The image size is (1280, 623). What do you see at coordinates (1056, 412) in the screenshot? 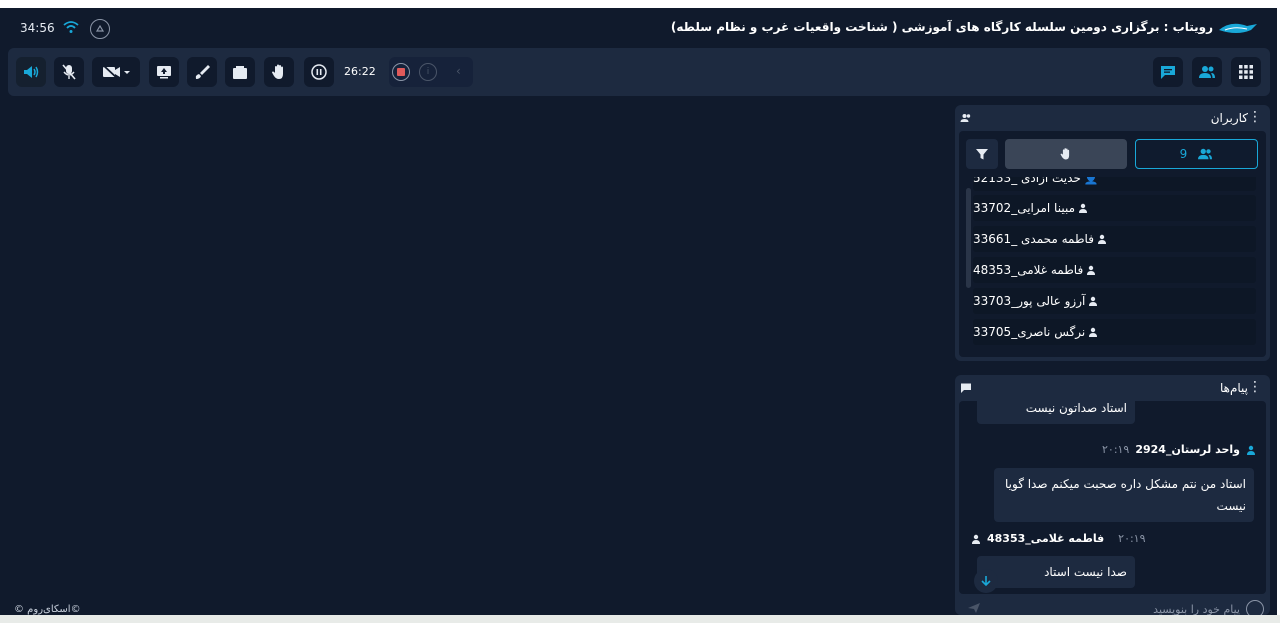
I see `message-bubble: استاد صداتون نیست` at bounding box center [1056, 412].